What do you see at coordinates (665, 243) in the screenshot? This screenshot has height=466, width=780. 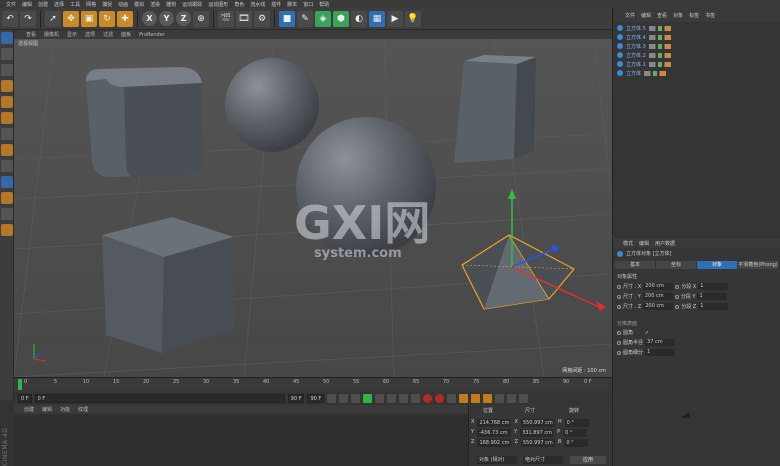 I see `am-menu-user-data: 用户数据` at bounding box center [665, 243].